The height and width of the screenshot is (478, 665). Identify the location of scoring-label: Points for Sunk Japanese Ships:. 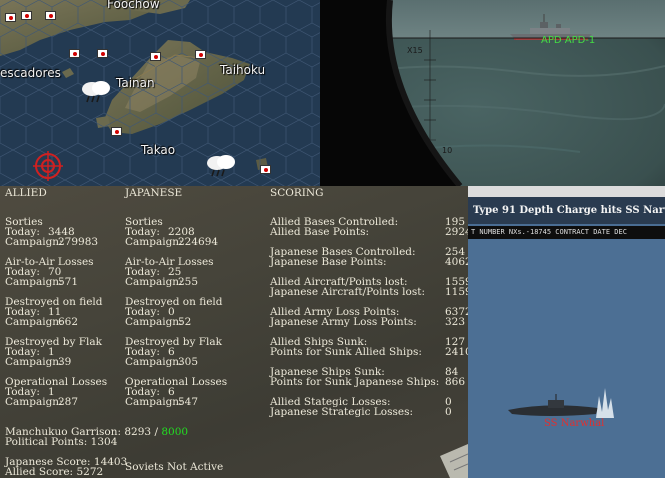
(355, 382).